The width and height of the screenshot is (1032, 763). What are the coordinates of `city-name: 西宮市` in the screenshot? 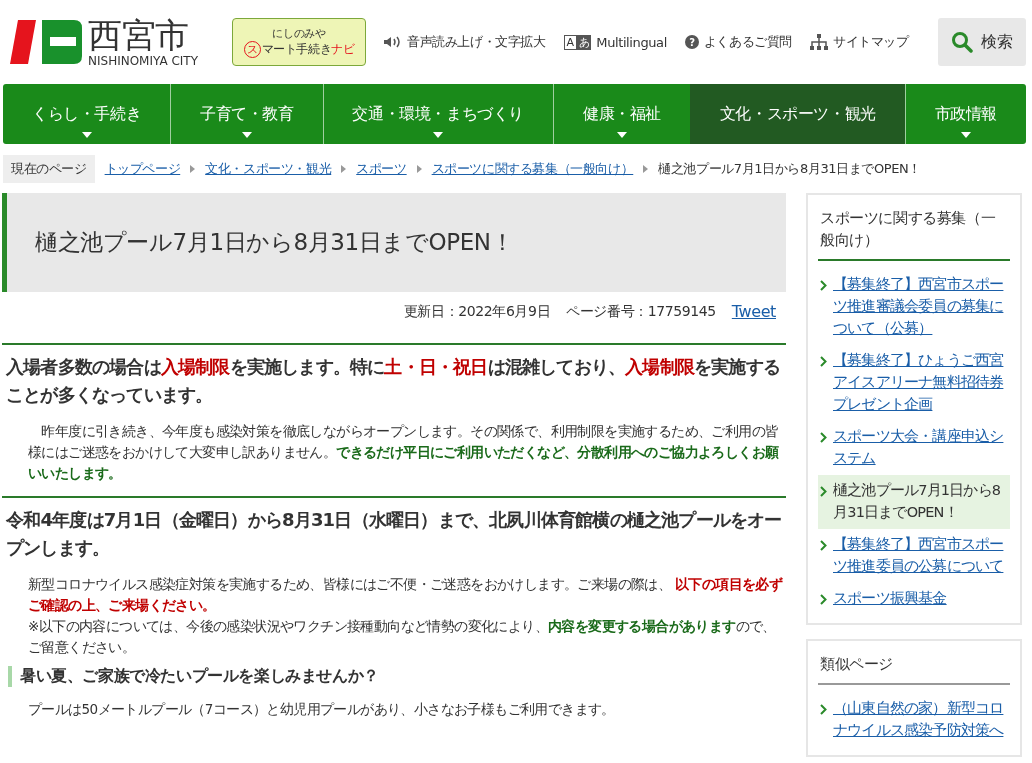 It's located at (139, 35).